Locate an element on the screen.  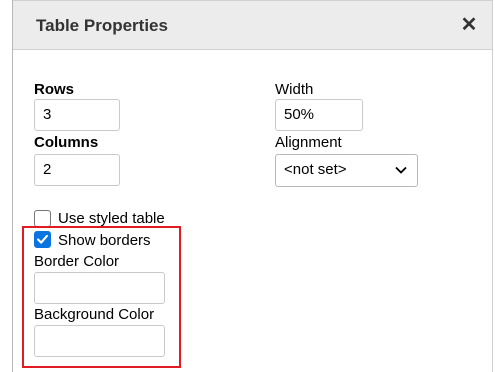
close-icon: ✕ is located at coordinates (469, 24).